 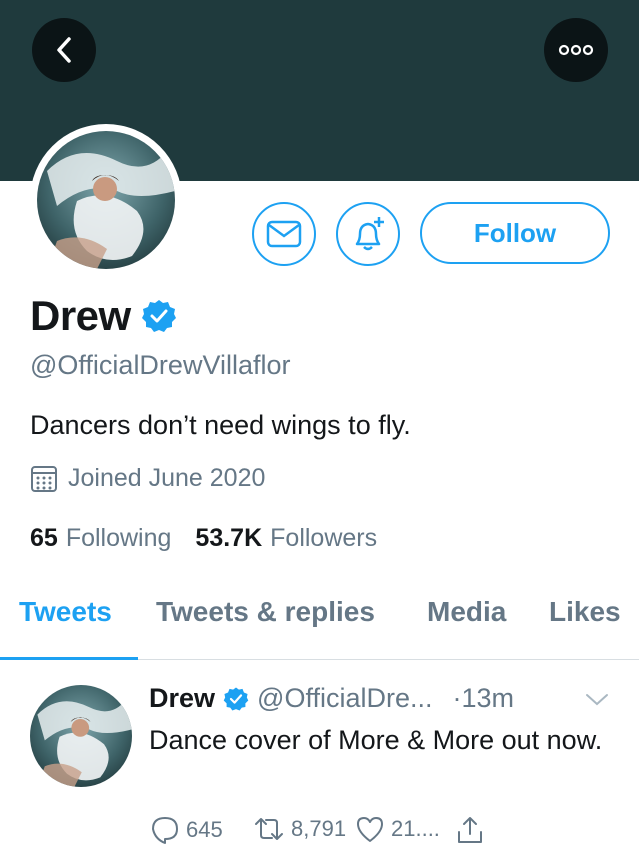 I want to click on retweet-button: 8,791, so click(x=299, y=829).